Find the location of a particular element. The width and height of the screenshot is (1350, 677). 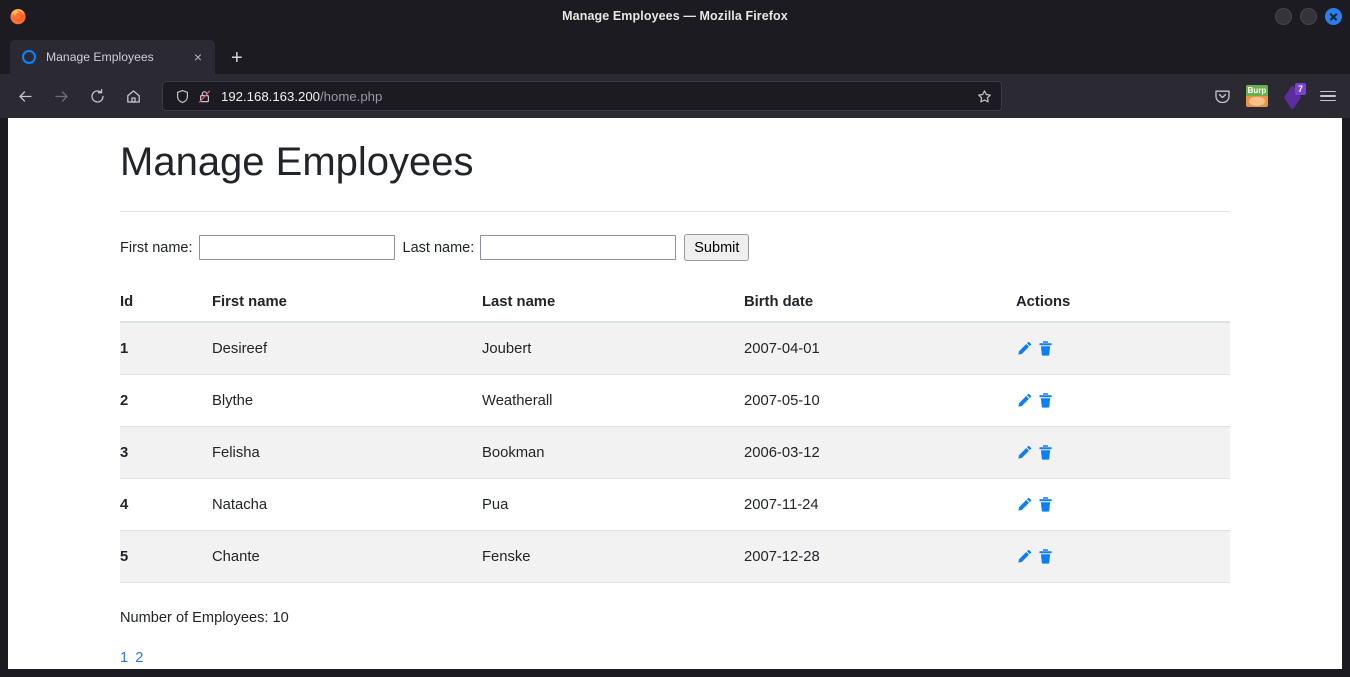

maximize-button is located at coordinates (1308, 16).